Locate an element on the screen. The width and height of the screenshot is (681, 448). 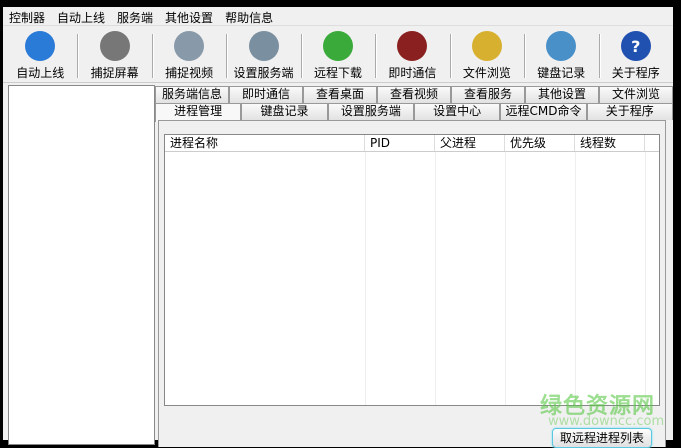
toolbar-label: 捕捉视频 is located at coordinates (189, 73).